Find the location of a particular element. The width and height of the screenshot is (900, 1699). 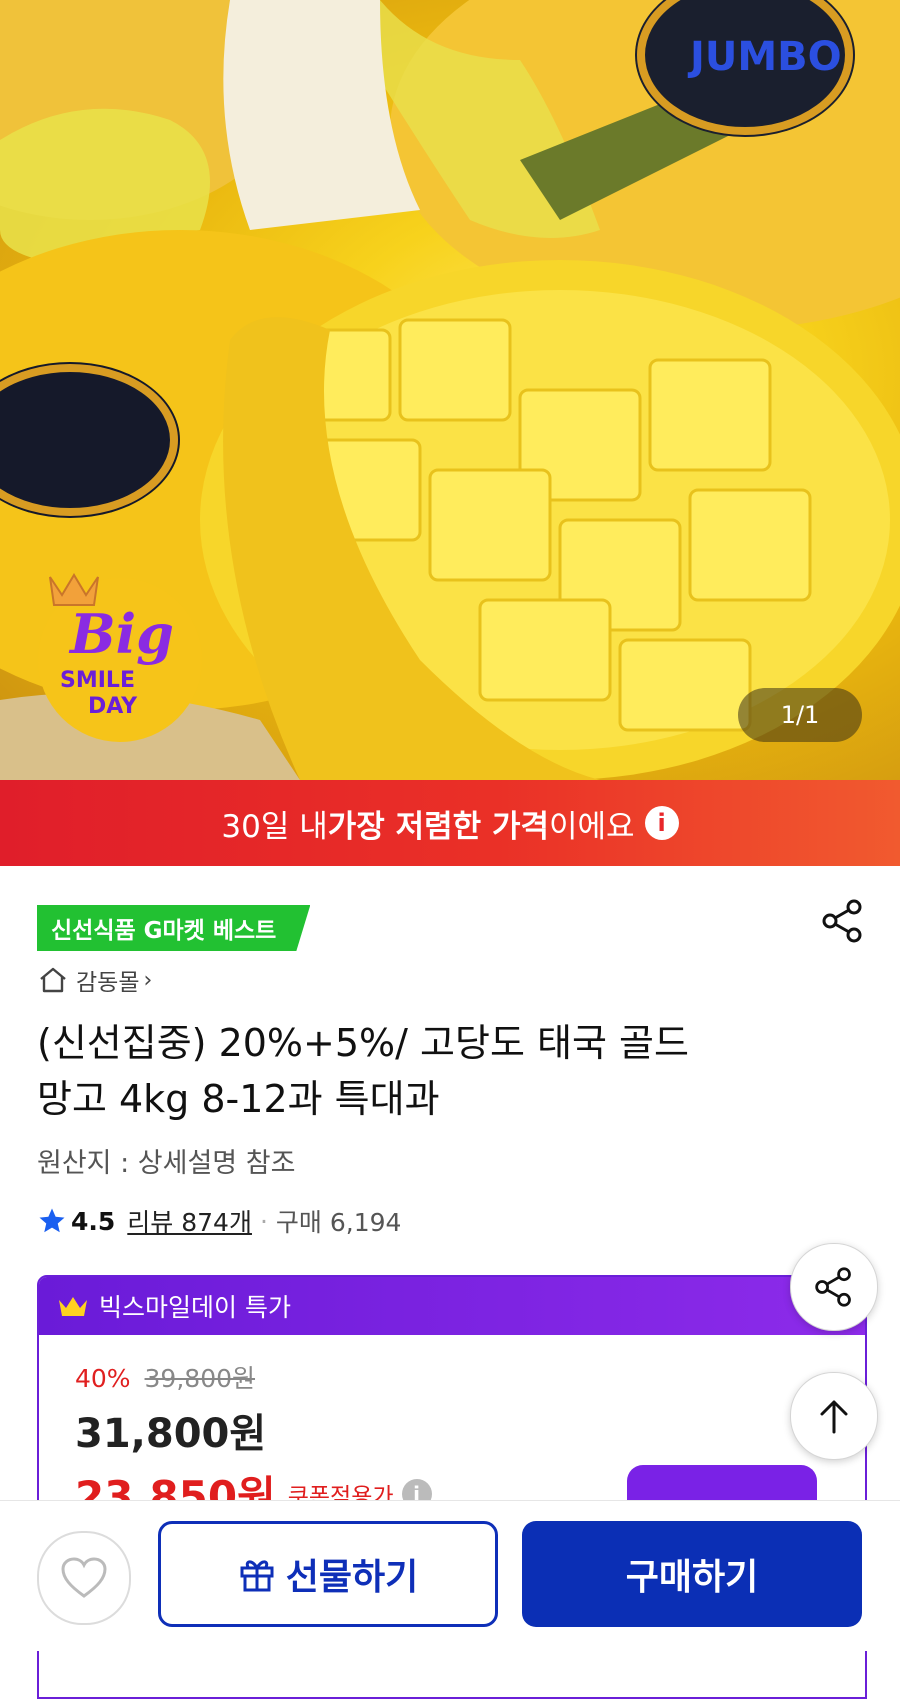

image-counter: 1/1 is located at coordinates (800, 715).